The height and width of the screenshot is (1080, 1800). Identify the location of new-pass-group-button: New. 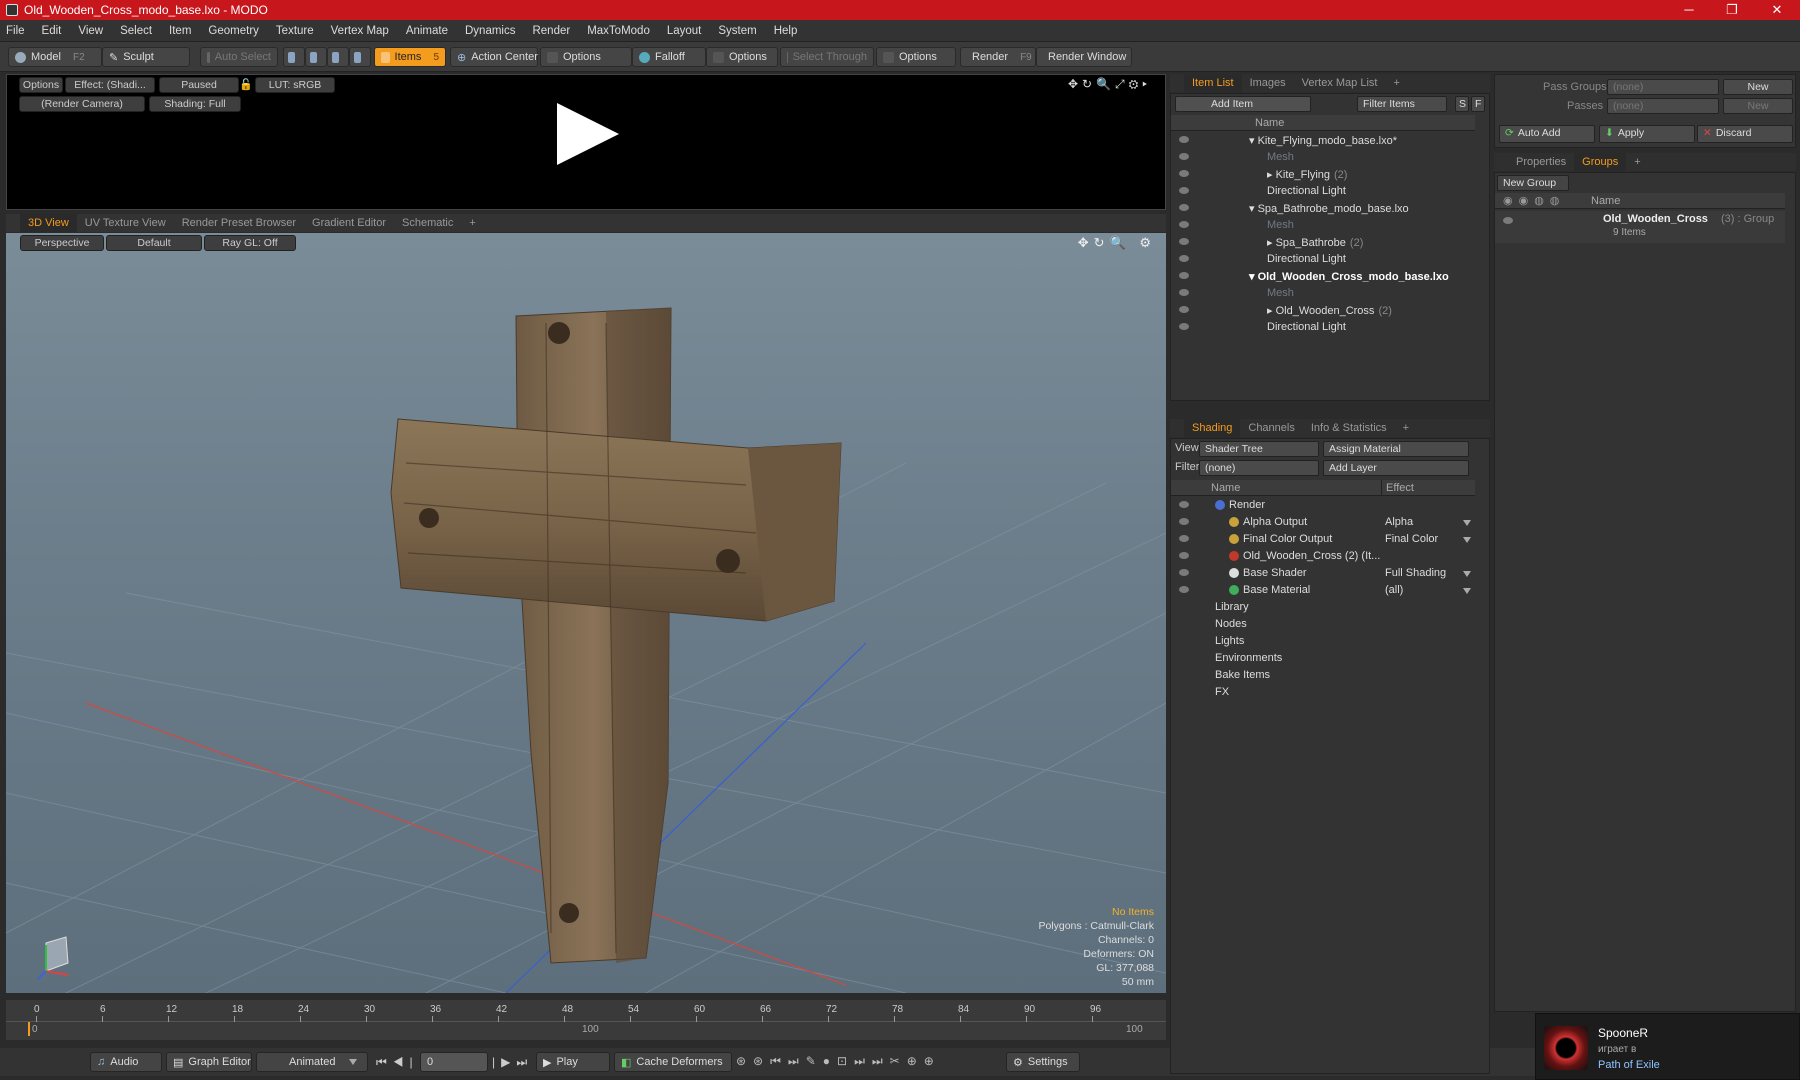
(1758, 87).